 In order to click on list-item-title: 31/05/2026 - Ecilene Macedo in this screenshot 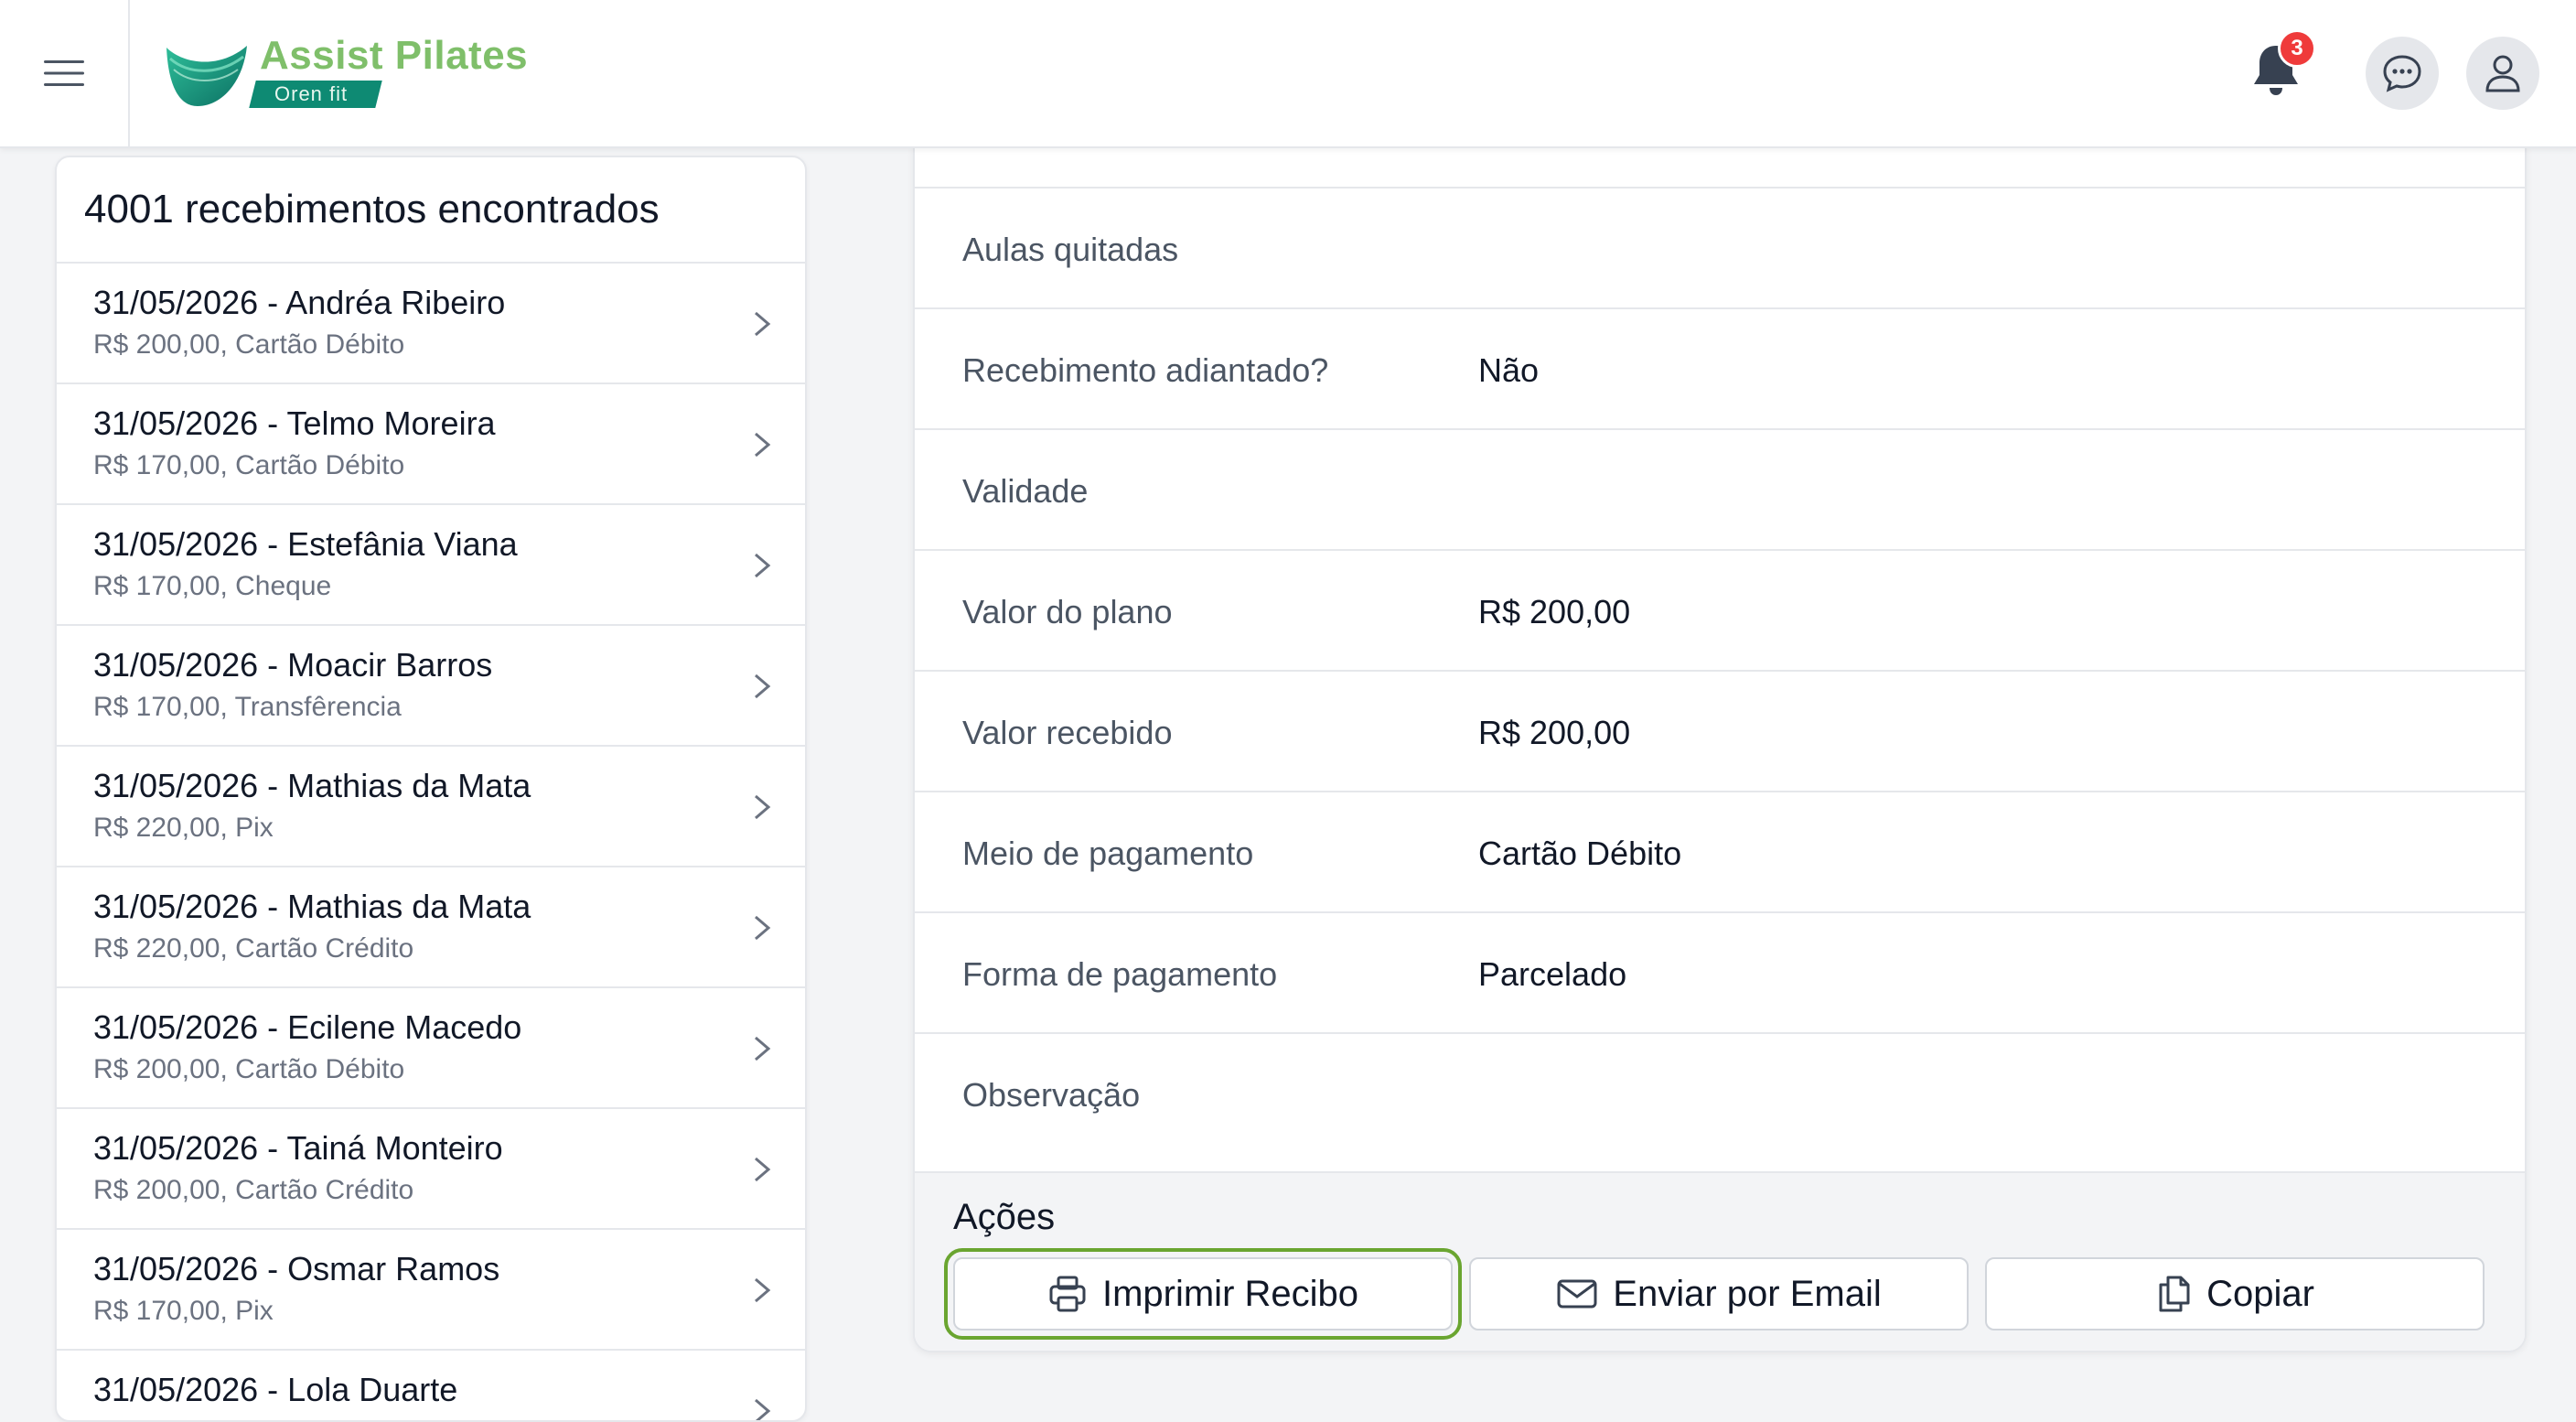, I will do `click(308, 1027)`.